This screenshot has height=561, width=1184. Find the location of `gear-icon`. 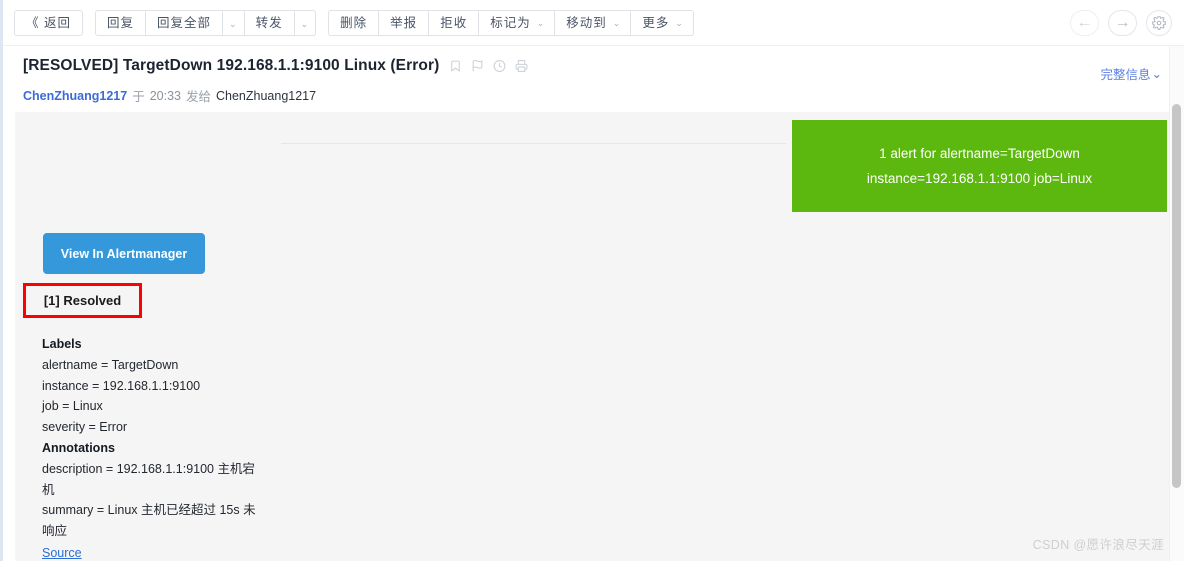

gear-icon is located at coordinates (1159, 23).